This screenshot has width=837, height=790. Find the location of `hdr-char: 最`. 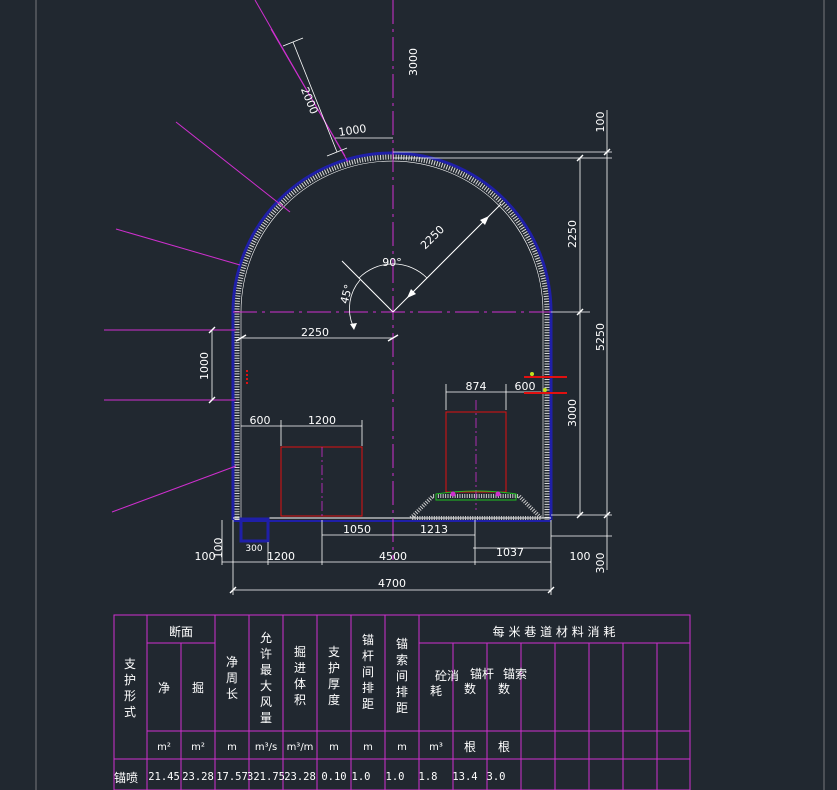

hdr-char: 最 is located at coordinates (266, 670).